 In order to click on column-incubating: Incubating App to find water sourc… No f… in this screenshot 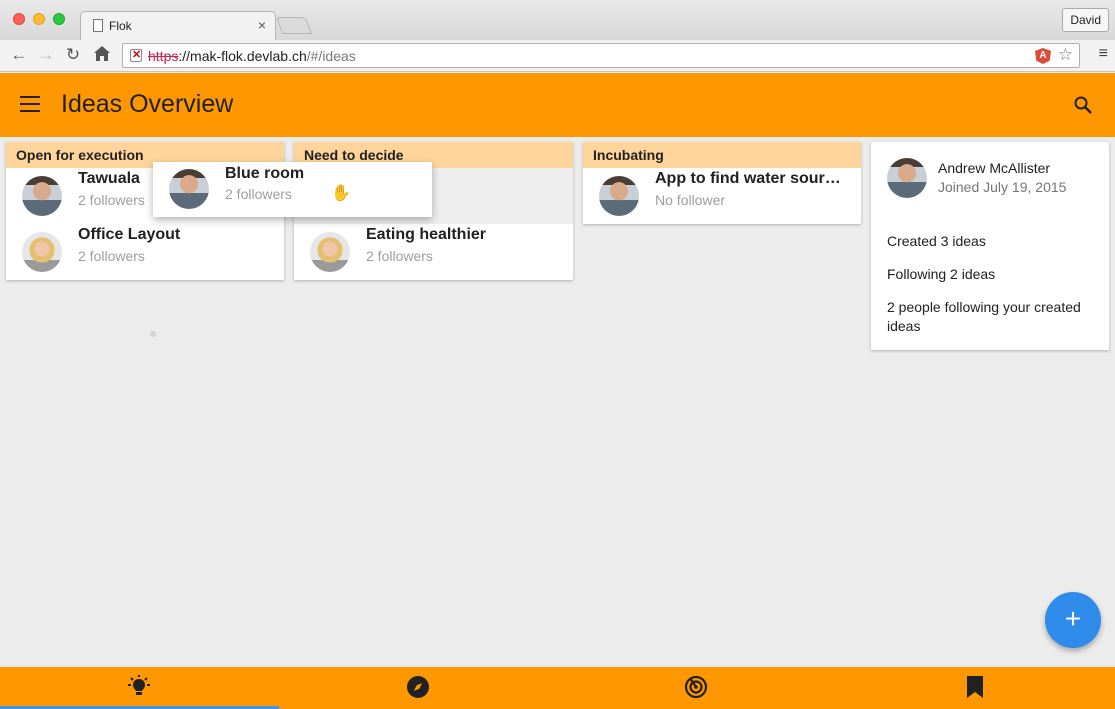, I will do `click(722, 183)`.